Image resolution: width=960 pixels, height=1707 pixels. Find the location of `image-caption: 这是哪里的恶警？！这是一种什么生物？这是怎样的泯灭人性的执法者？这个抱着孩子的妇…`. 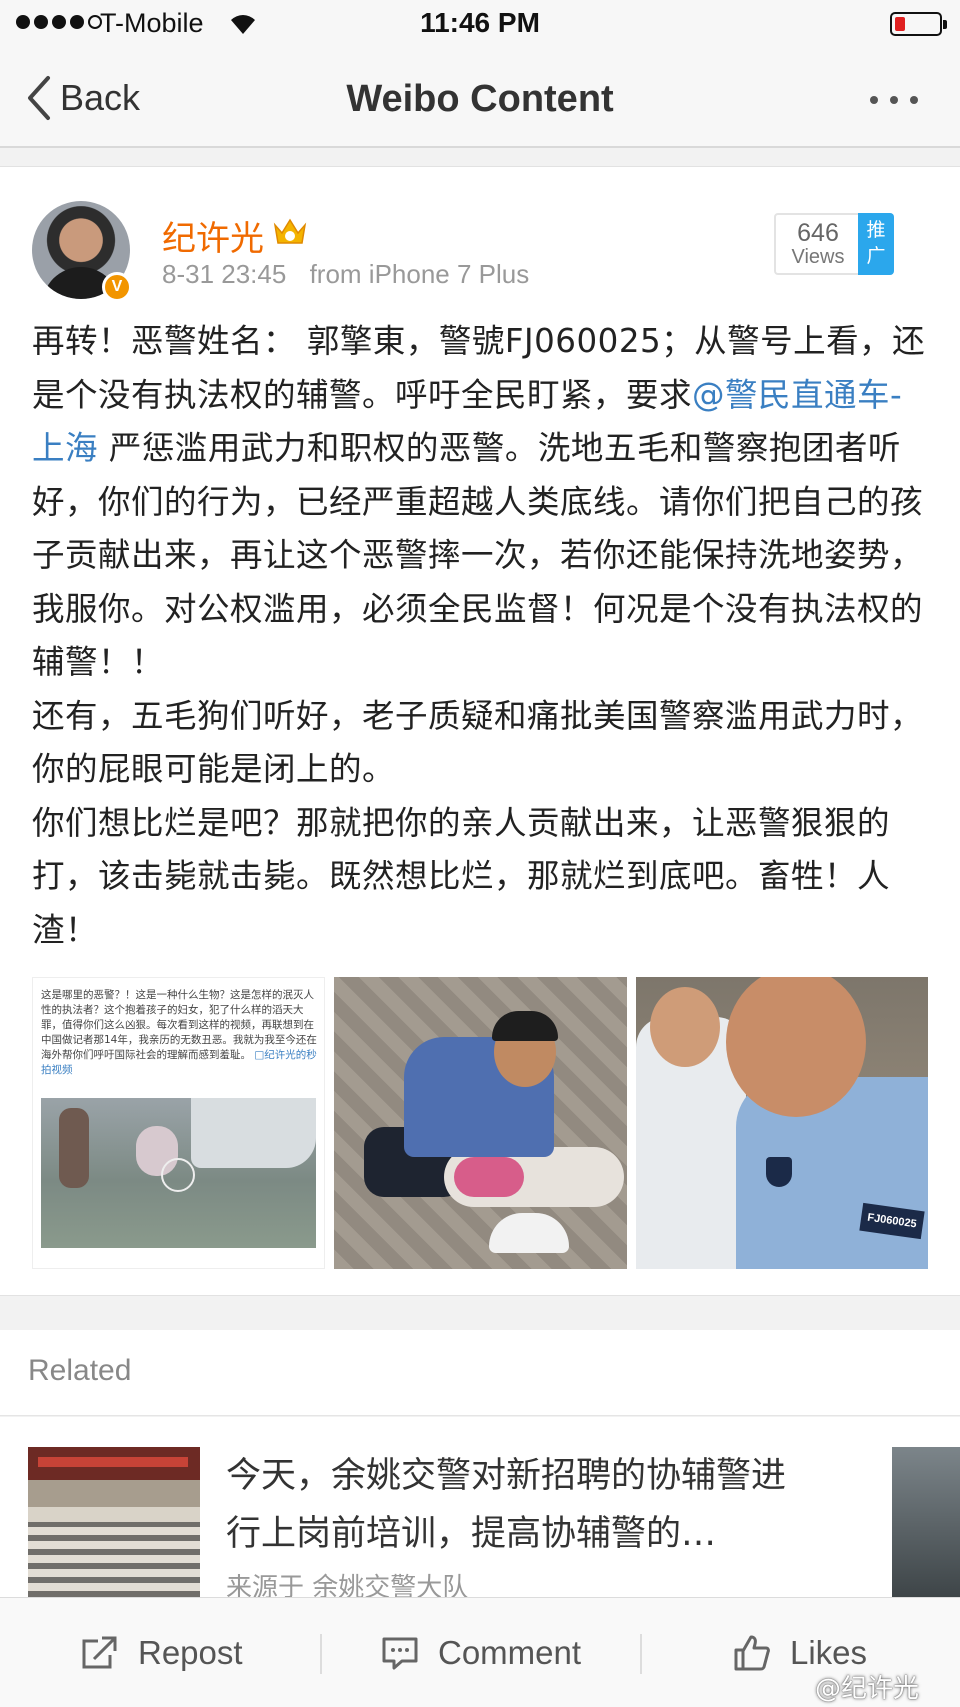

image-caption: 这是哪里的恶警？！这是一种什么生物？这是怎样的泯灭人性的执法者？这个抱着孩子的妇… is located at coordinates (179, 1033).